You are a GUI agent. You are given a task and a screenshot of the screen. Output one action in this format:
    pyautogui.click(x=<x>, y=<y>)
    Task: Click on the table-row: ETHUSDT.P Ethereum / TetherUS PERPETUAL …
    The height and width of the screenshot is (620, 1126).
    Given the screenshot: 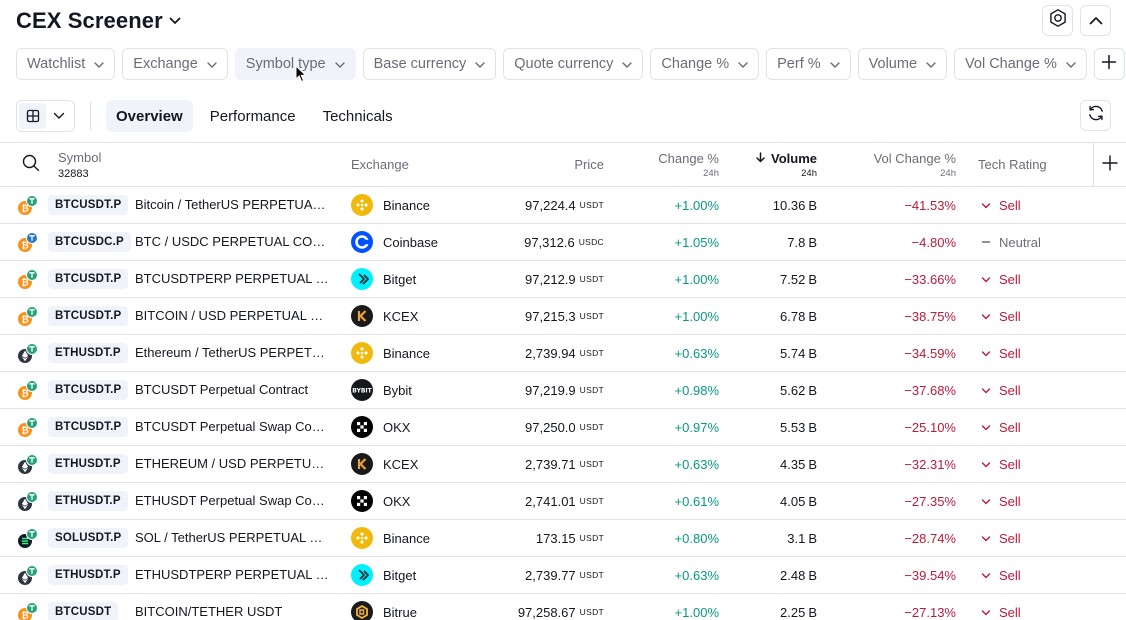 What is the action you would take?
    pyautogui.click(x=563, y=353)
    